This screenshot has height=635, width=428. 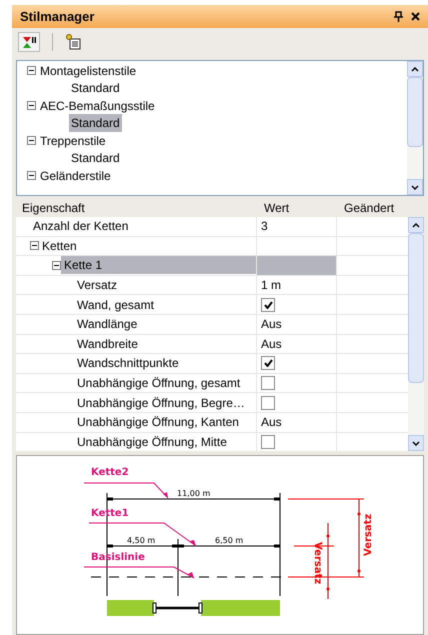 I want to click on close-icon, so click(x=415, y=16).